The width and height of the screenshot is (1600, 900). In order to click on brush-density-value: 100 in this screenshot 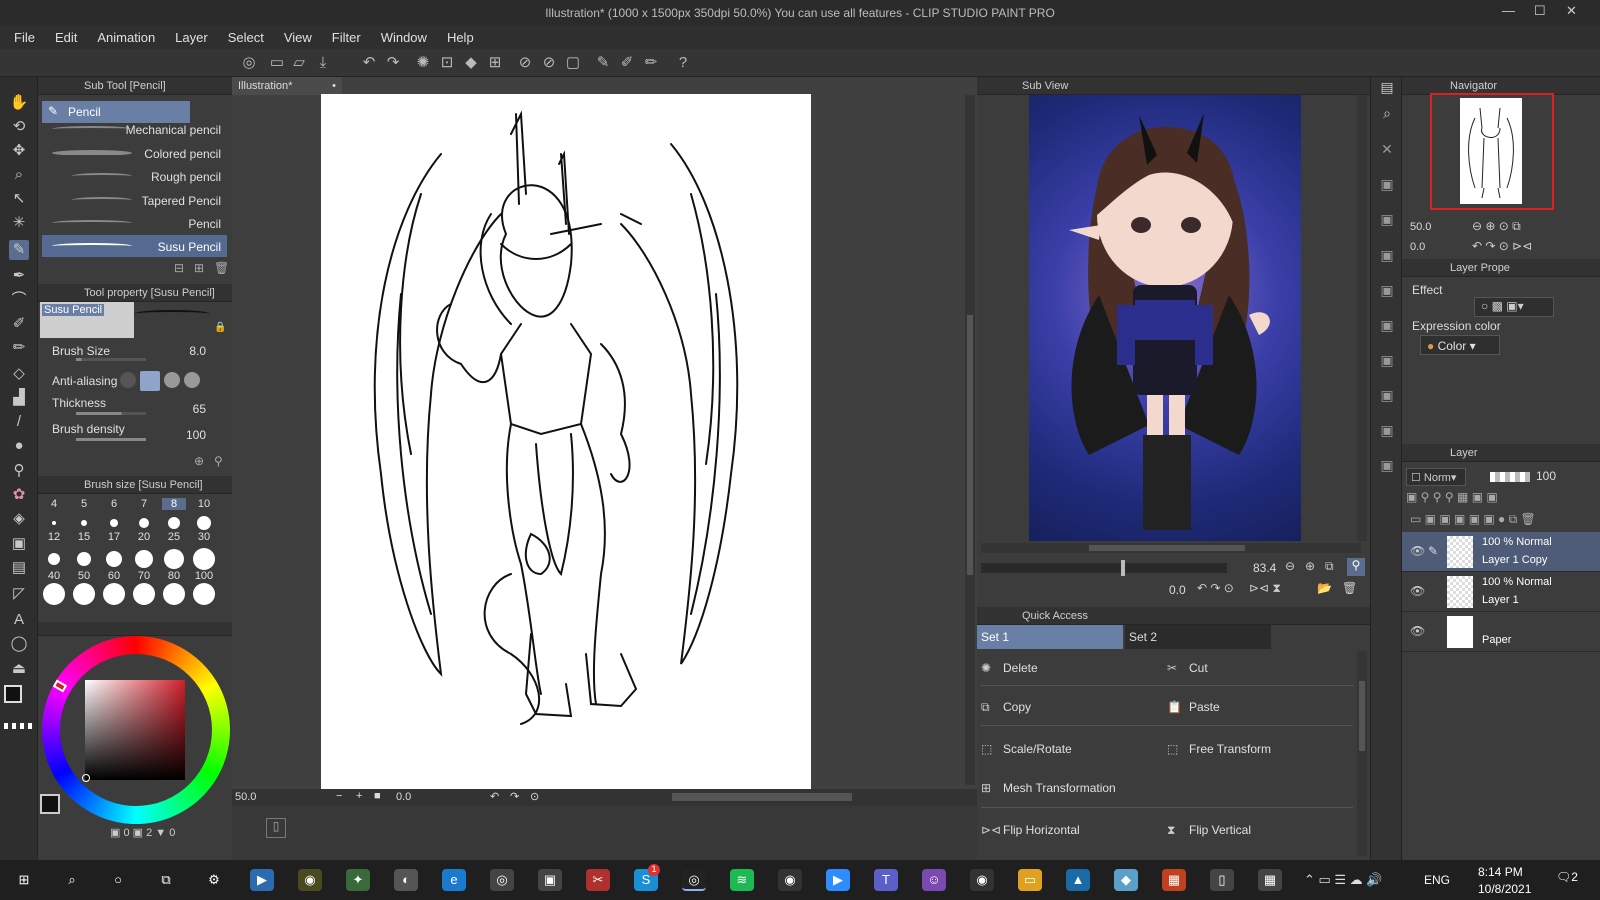, I will do `click(196, 435)`.